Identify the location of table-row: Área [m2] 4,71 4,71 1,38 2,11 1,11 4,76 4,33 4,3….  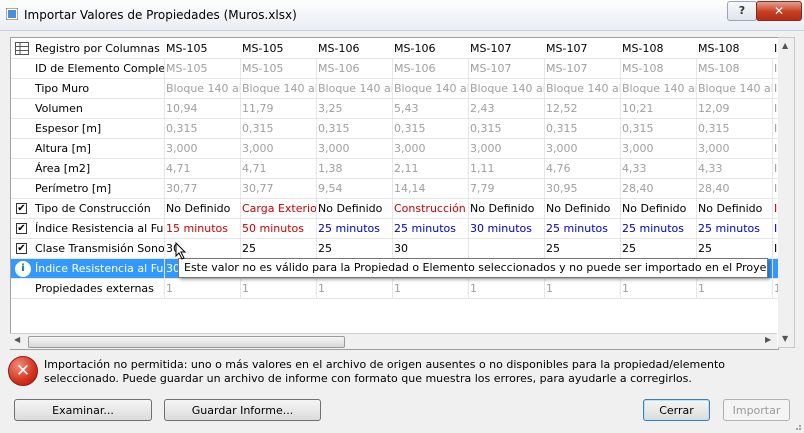
(394, 169).